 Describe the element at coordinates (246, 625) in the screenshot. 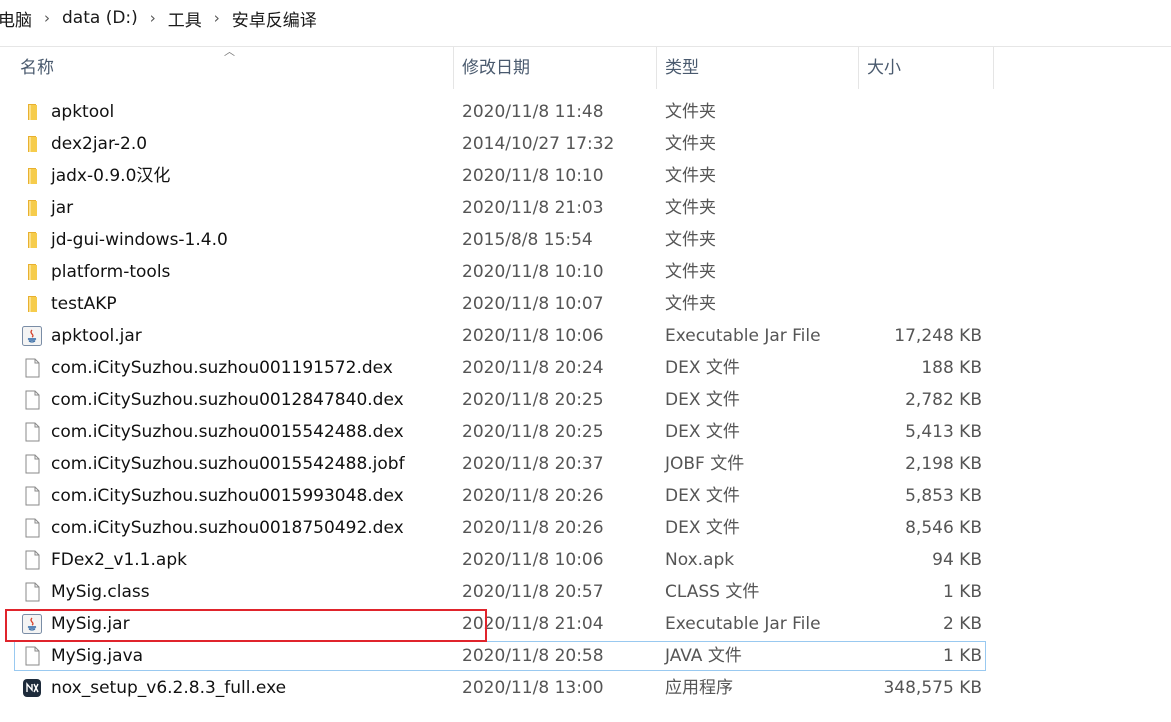

I see `highlight-box` at that location.